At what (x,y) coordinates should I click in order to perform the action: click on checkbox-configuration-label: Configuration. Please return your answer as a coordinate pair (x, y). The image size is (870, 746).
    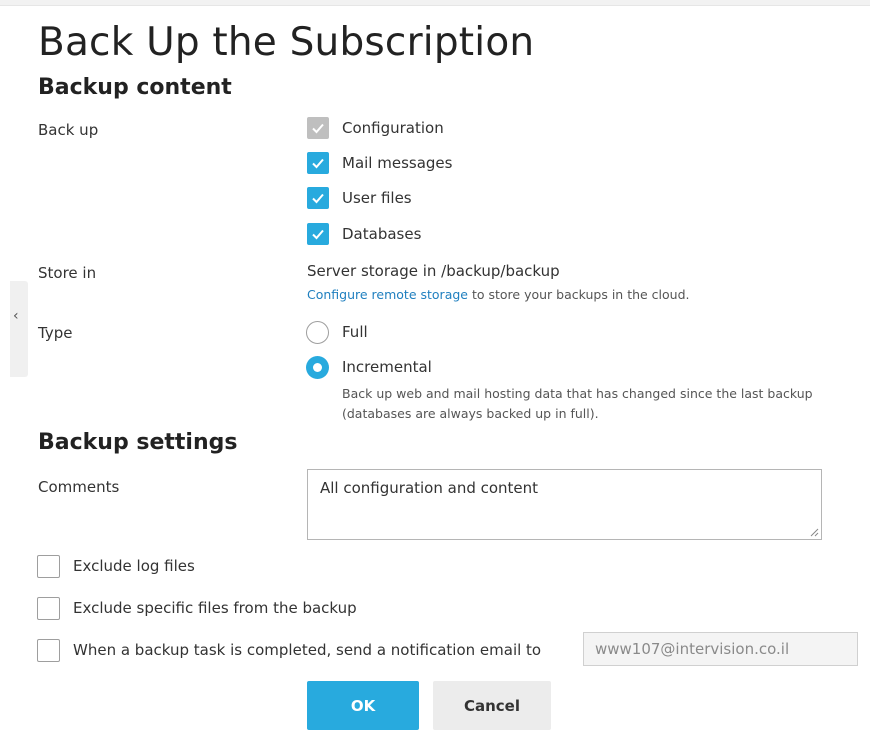
    Looking at the image, I should click on (393, 128).